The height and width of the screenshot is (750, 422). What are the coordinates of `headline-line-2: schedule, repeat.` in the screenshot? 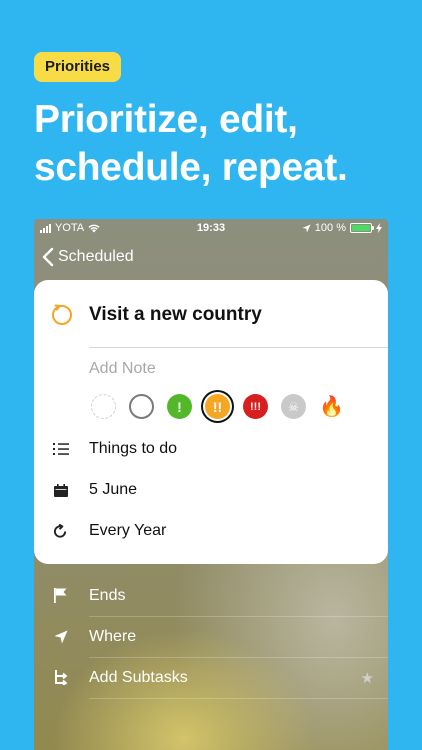 It's located at (191, 167).